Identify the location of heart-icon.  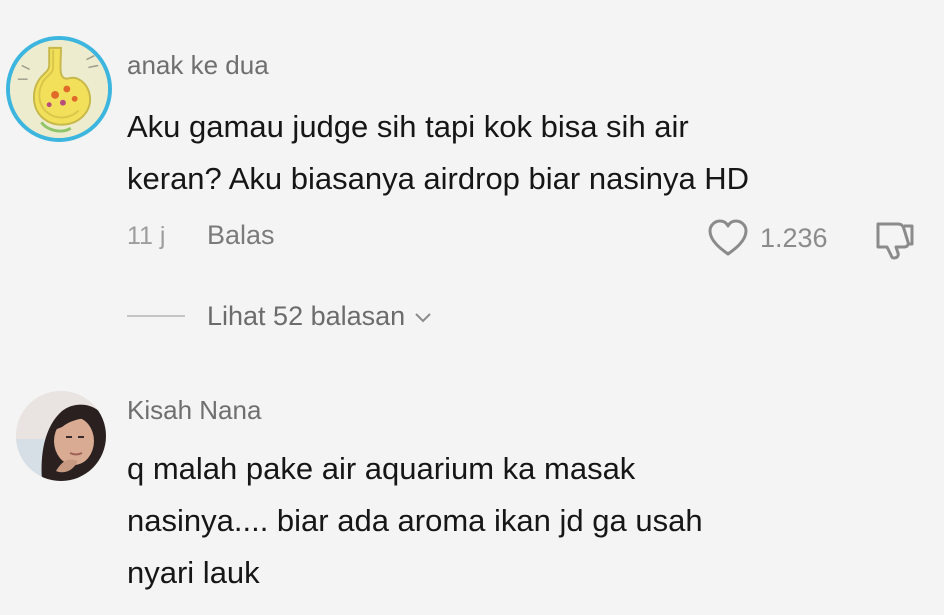
(728, 237).